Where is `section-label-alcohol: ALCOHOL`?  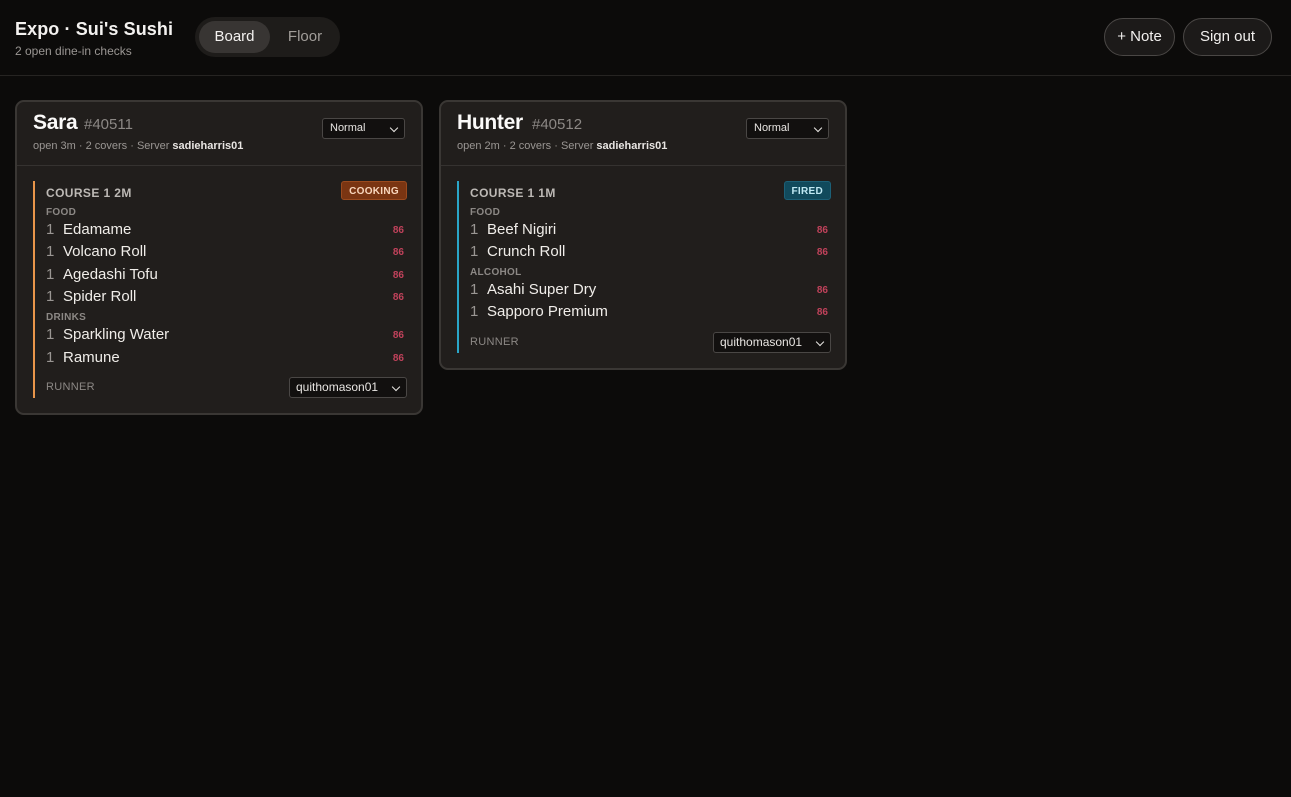 section-label-alcohol: ALCOHOL is located at coordinates (496, 272).